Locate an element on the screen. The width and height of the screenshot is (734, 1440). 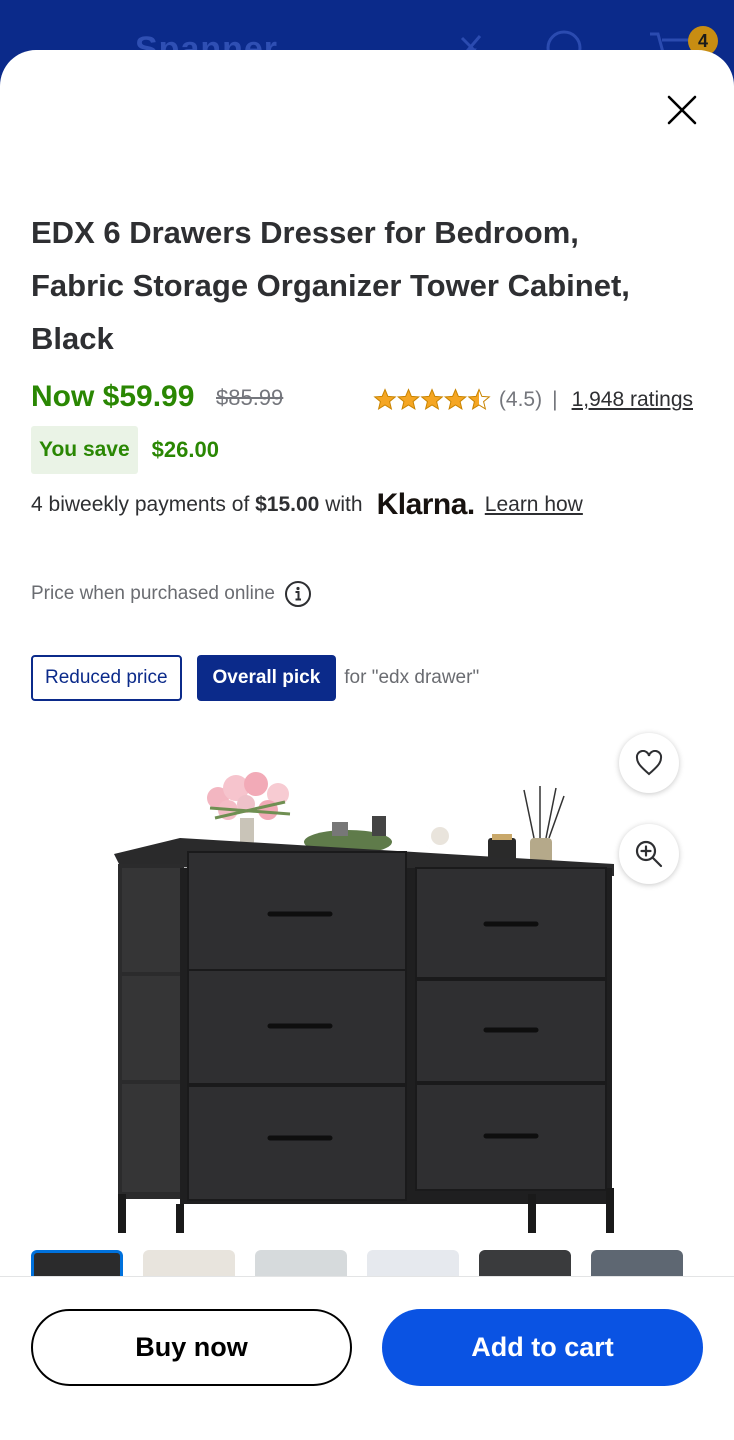
overall-pick-tag: Overall pick is located at coordinates (266, 678).